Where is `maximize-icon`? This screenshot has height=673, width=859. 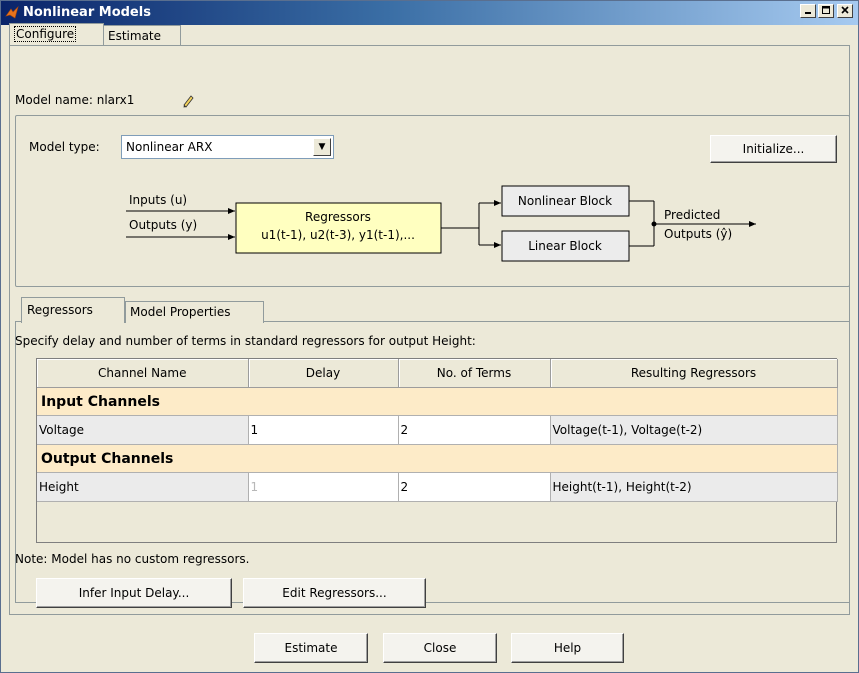
maximize-icon is located at coordinates (826, 10).